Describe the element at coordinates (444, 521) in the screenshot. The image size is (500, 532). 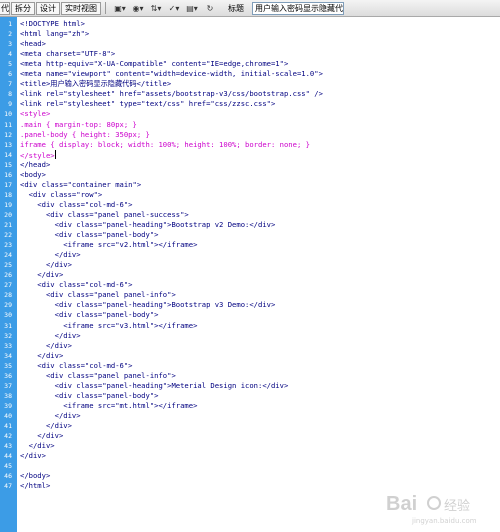
I see `watermark-url: jingyan.baidu.com` at that location.